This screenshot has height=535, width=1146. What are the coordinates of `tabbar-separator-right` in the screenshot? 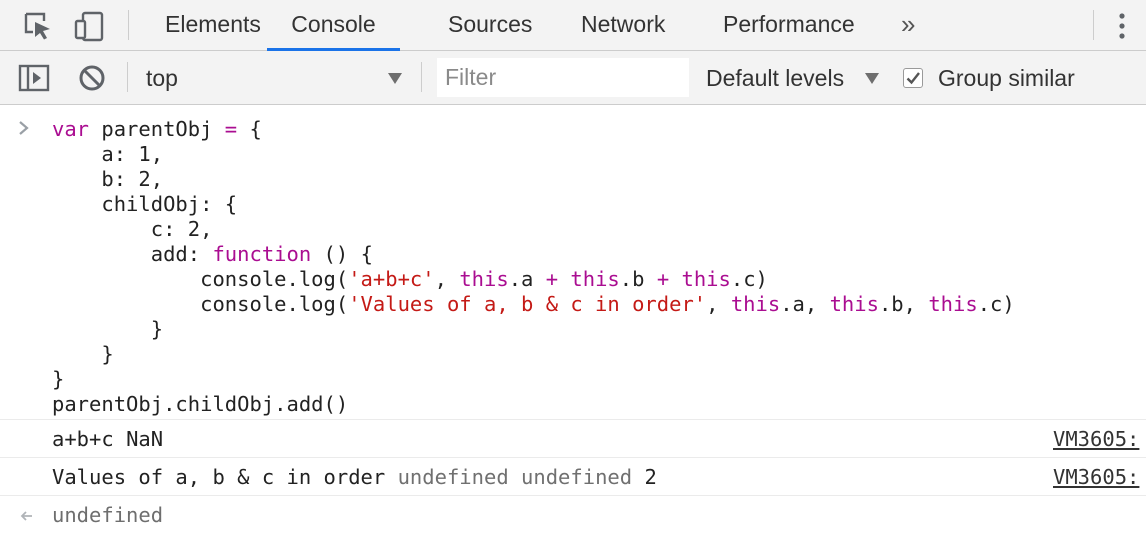 It's located at (1093, 25).